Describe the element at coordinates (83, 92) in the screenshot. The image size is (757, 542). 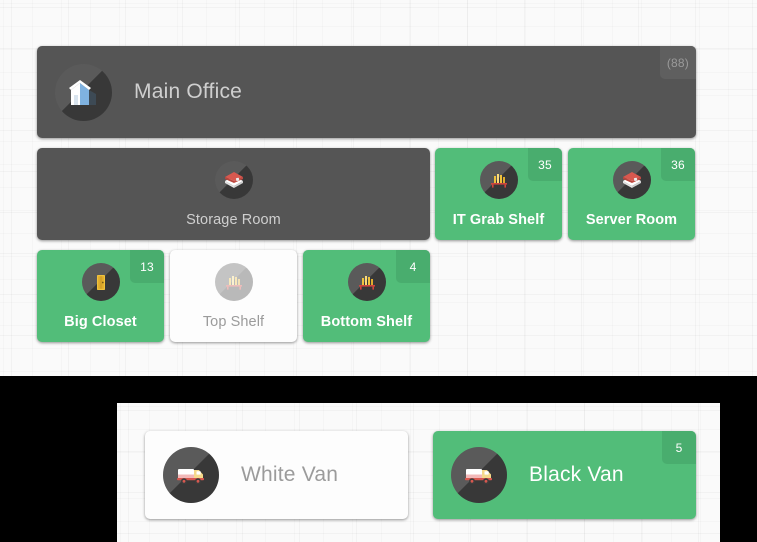
I see `office-building-icon` at that location.